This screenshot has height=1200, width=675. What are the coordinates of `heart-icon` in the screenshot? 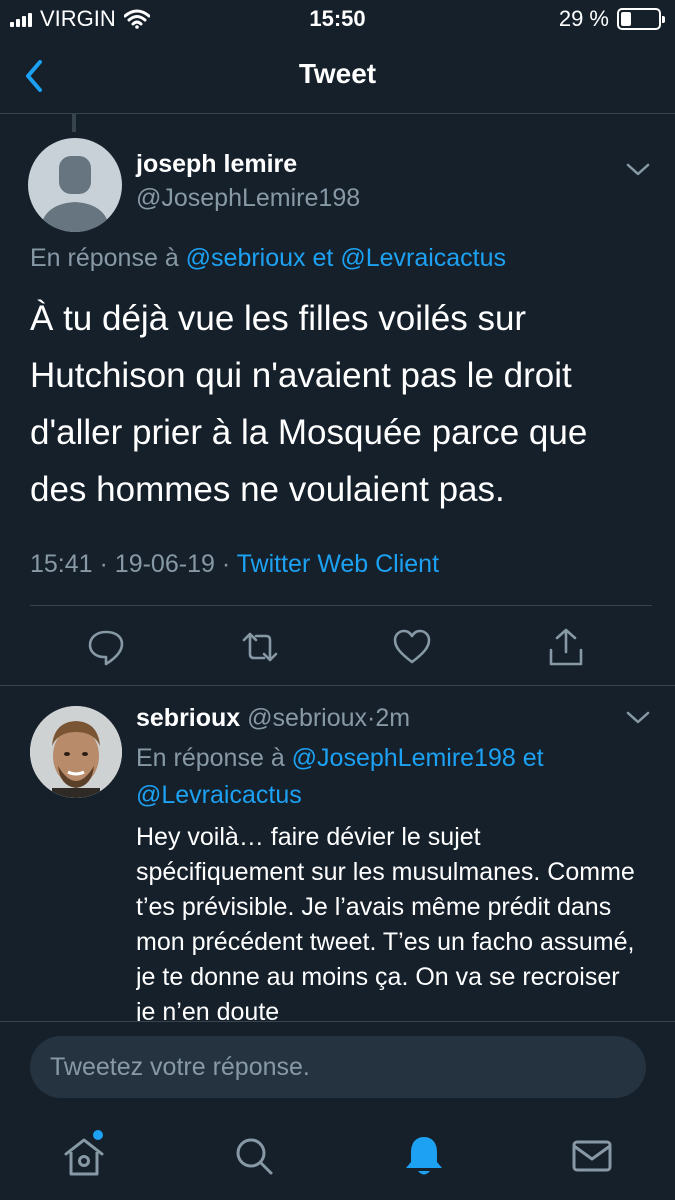 It's located at (412, 646).